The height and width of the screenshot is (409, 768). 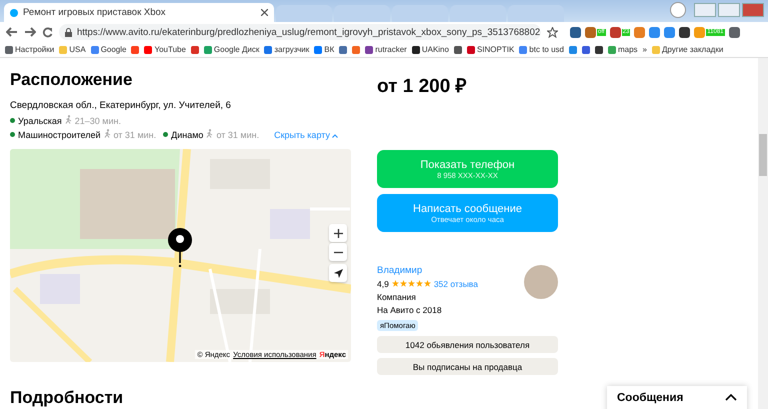 What do you see at coordinates (77, 49) in the screenshot?
I see `bookmark-item: USA` at bounding box center [77, 49].